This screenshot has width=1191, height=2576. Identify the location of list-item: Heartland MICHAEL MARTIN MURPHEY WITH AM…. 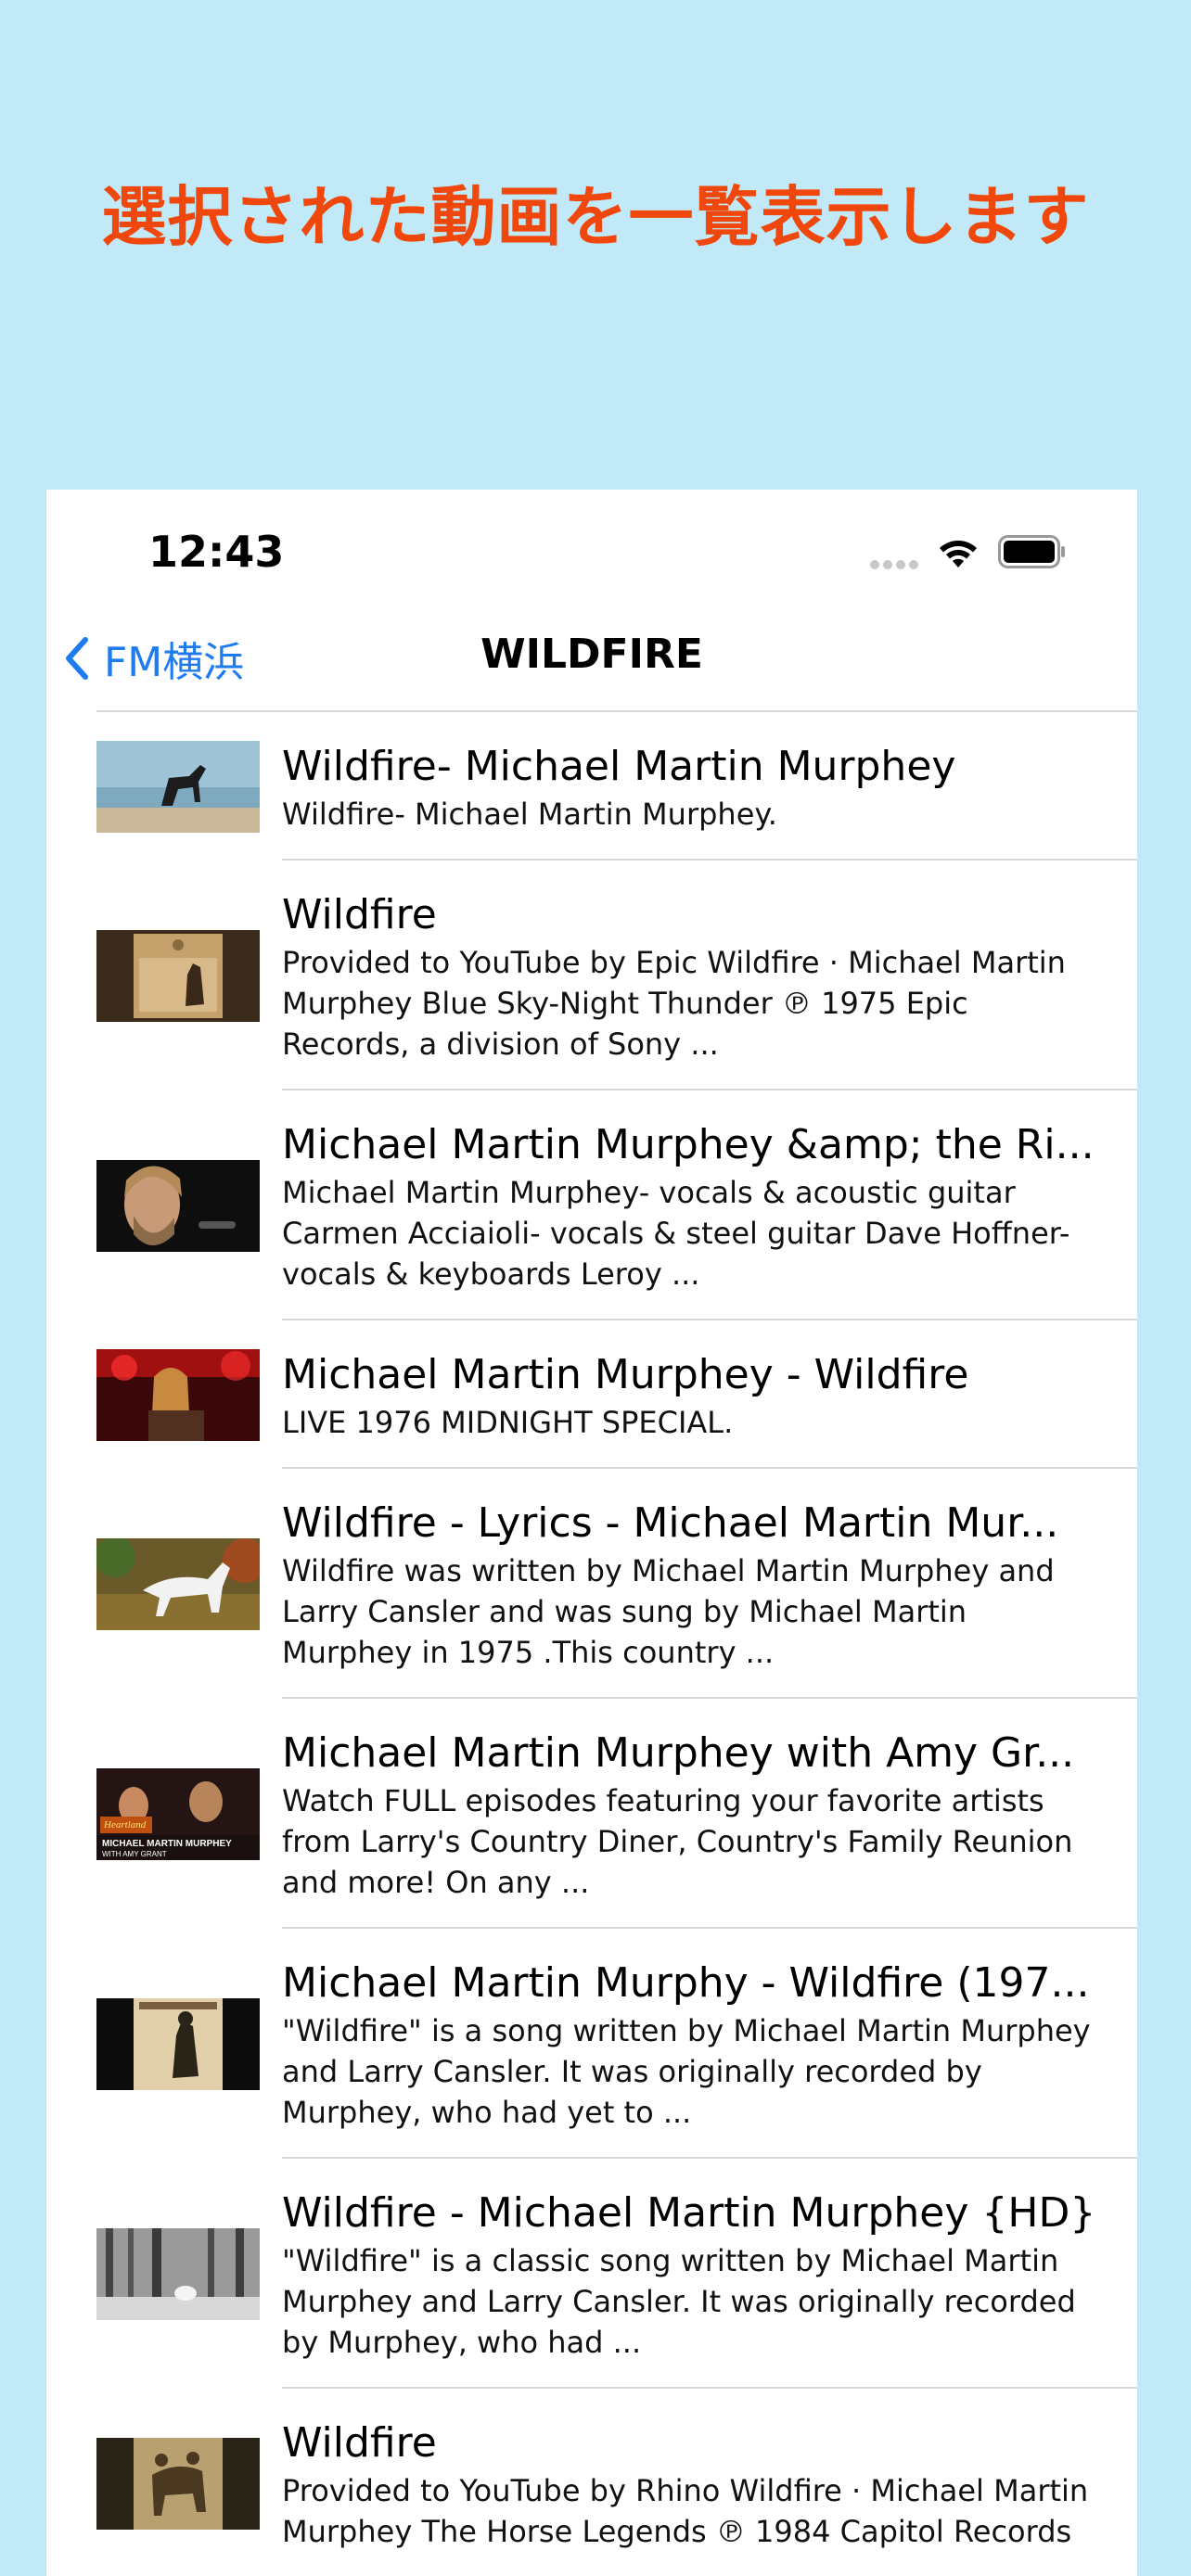
(591, 1814).